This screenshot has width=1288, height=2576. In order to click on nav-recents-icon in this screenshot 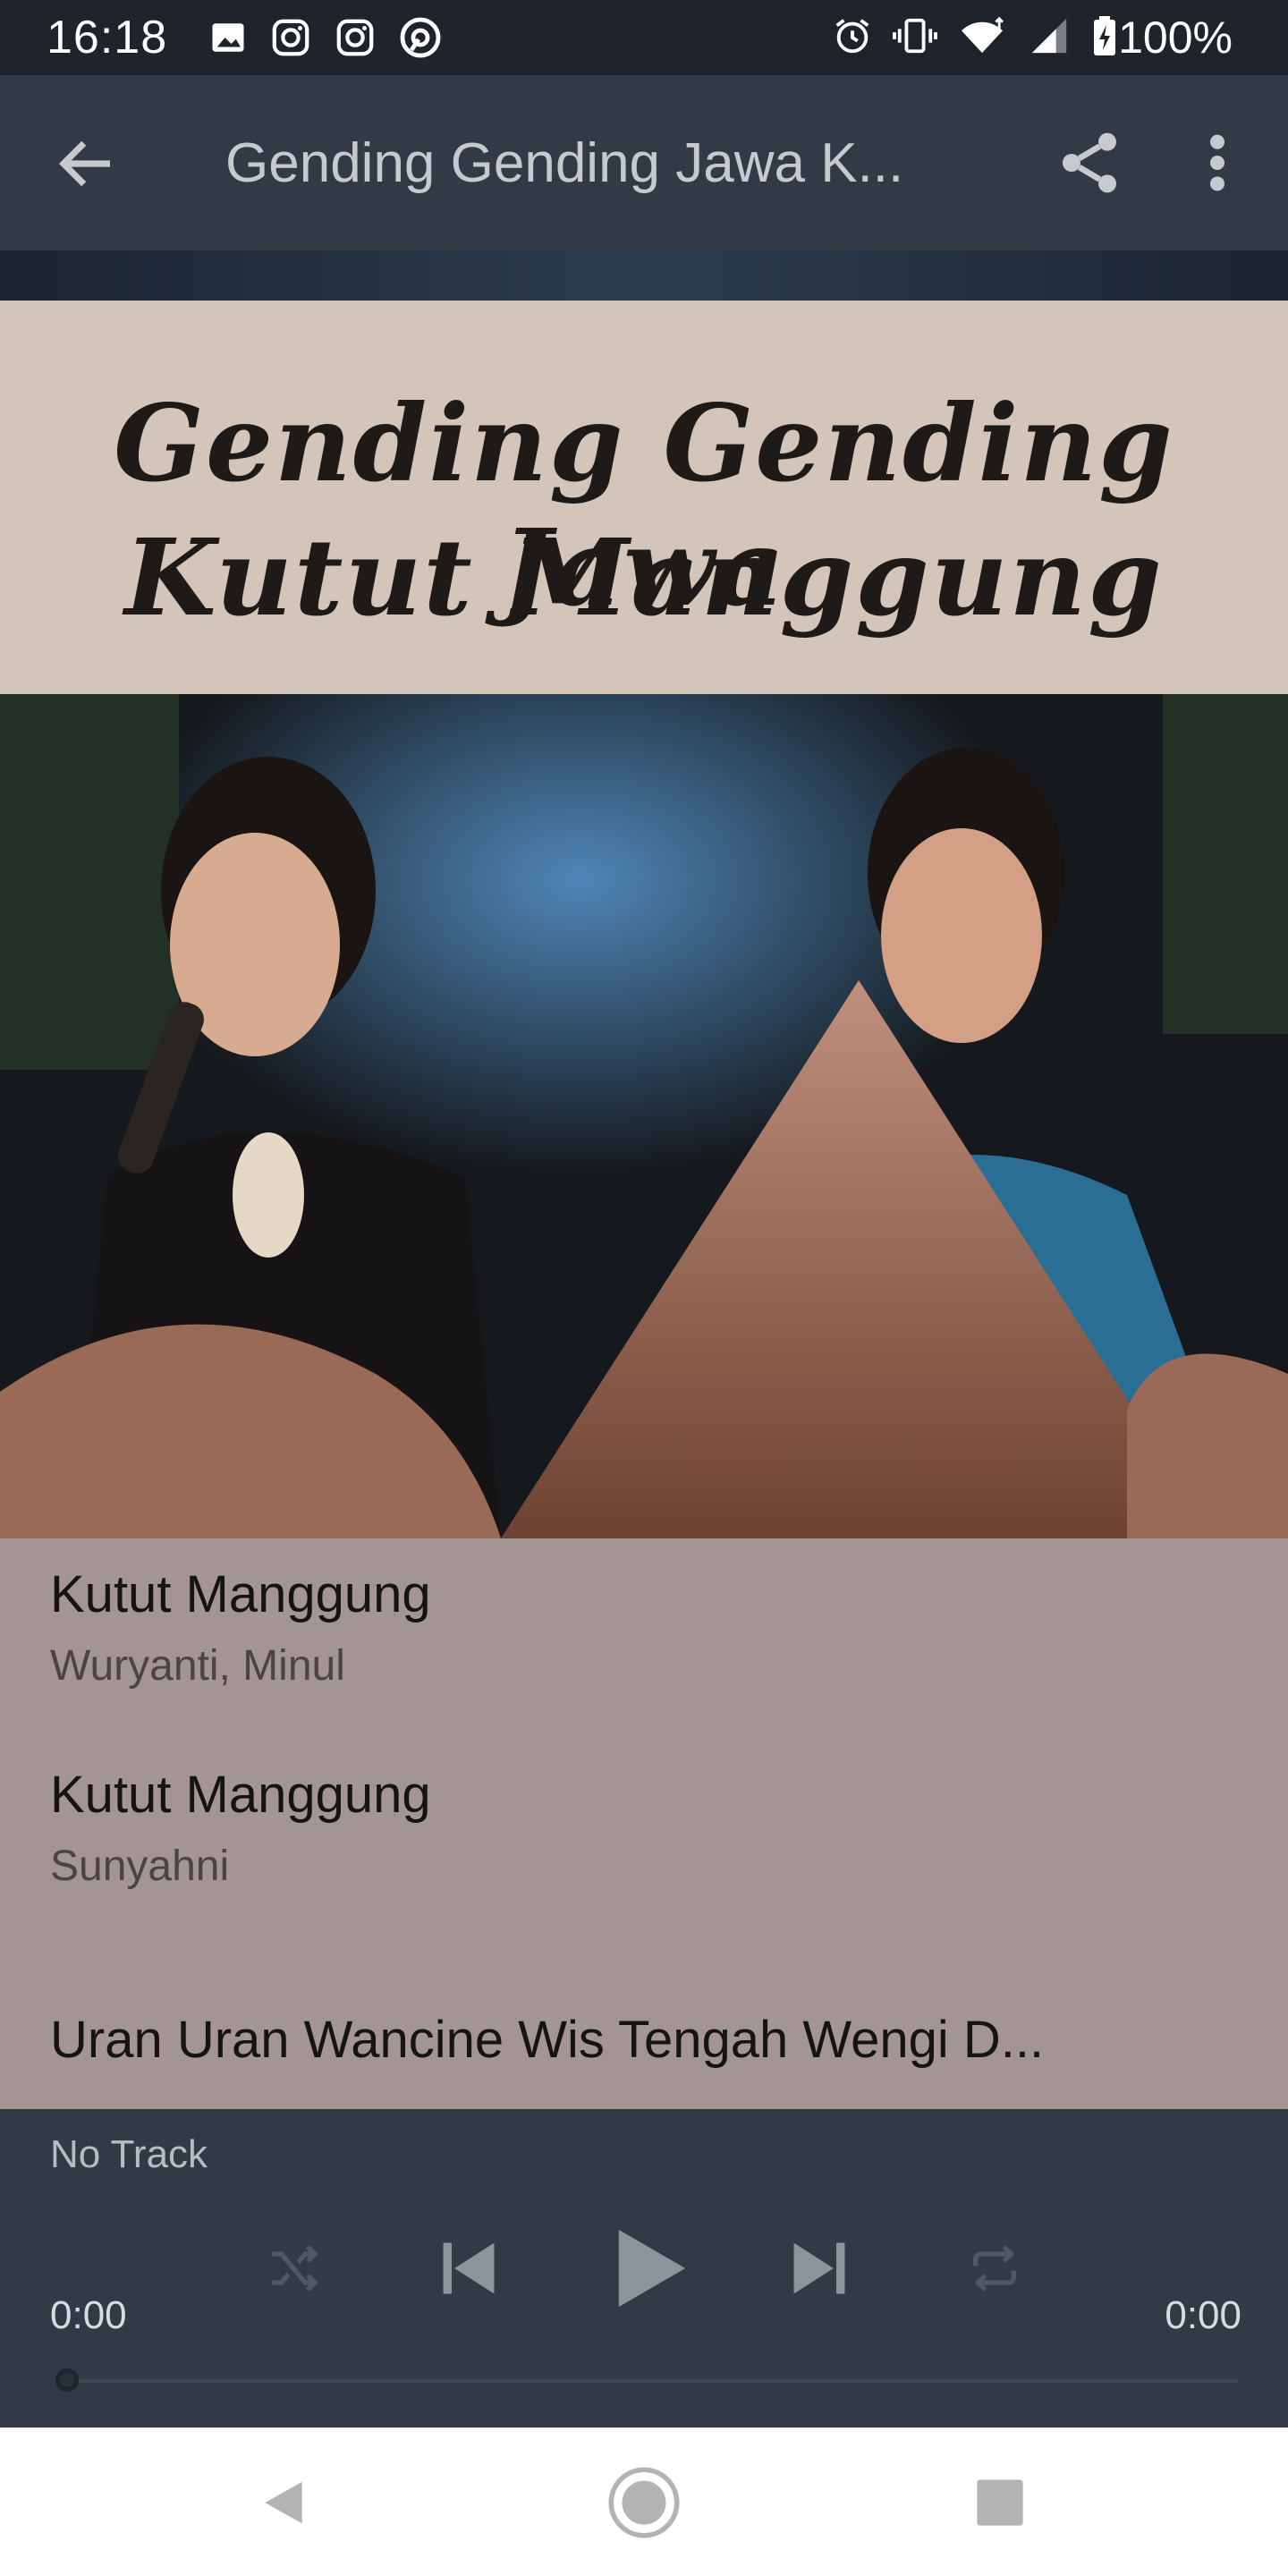, I will do `click(1000, 2503)`.